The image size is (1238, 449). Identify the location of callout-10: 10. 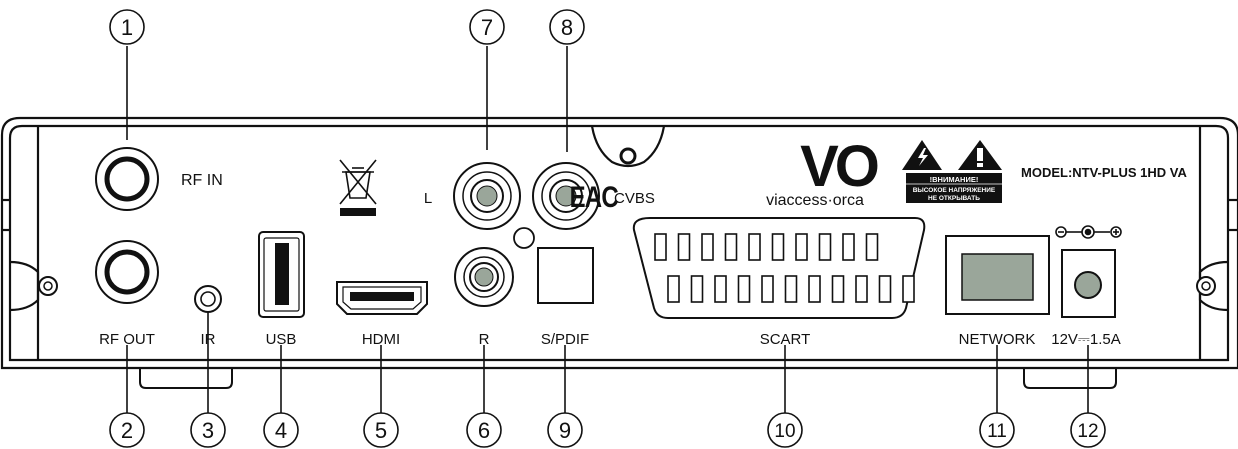
(785, 430).